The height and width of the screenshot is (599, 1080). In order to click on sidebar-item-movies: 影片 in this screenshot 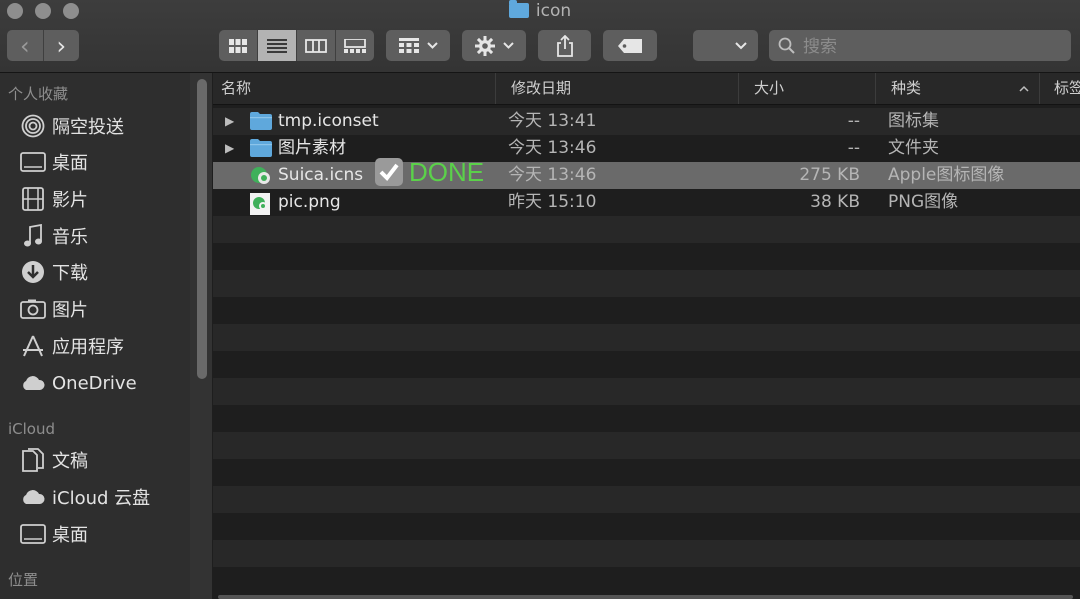, I will do `click(54, 199)`.